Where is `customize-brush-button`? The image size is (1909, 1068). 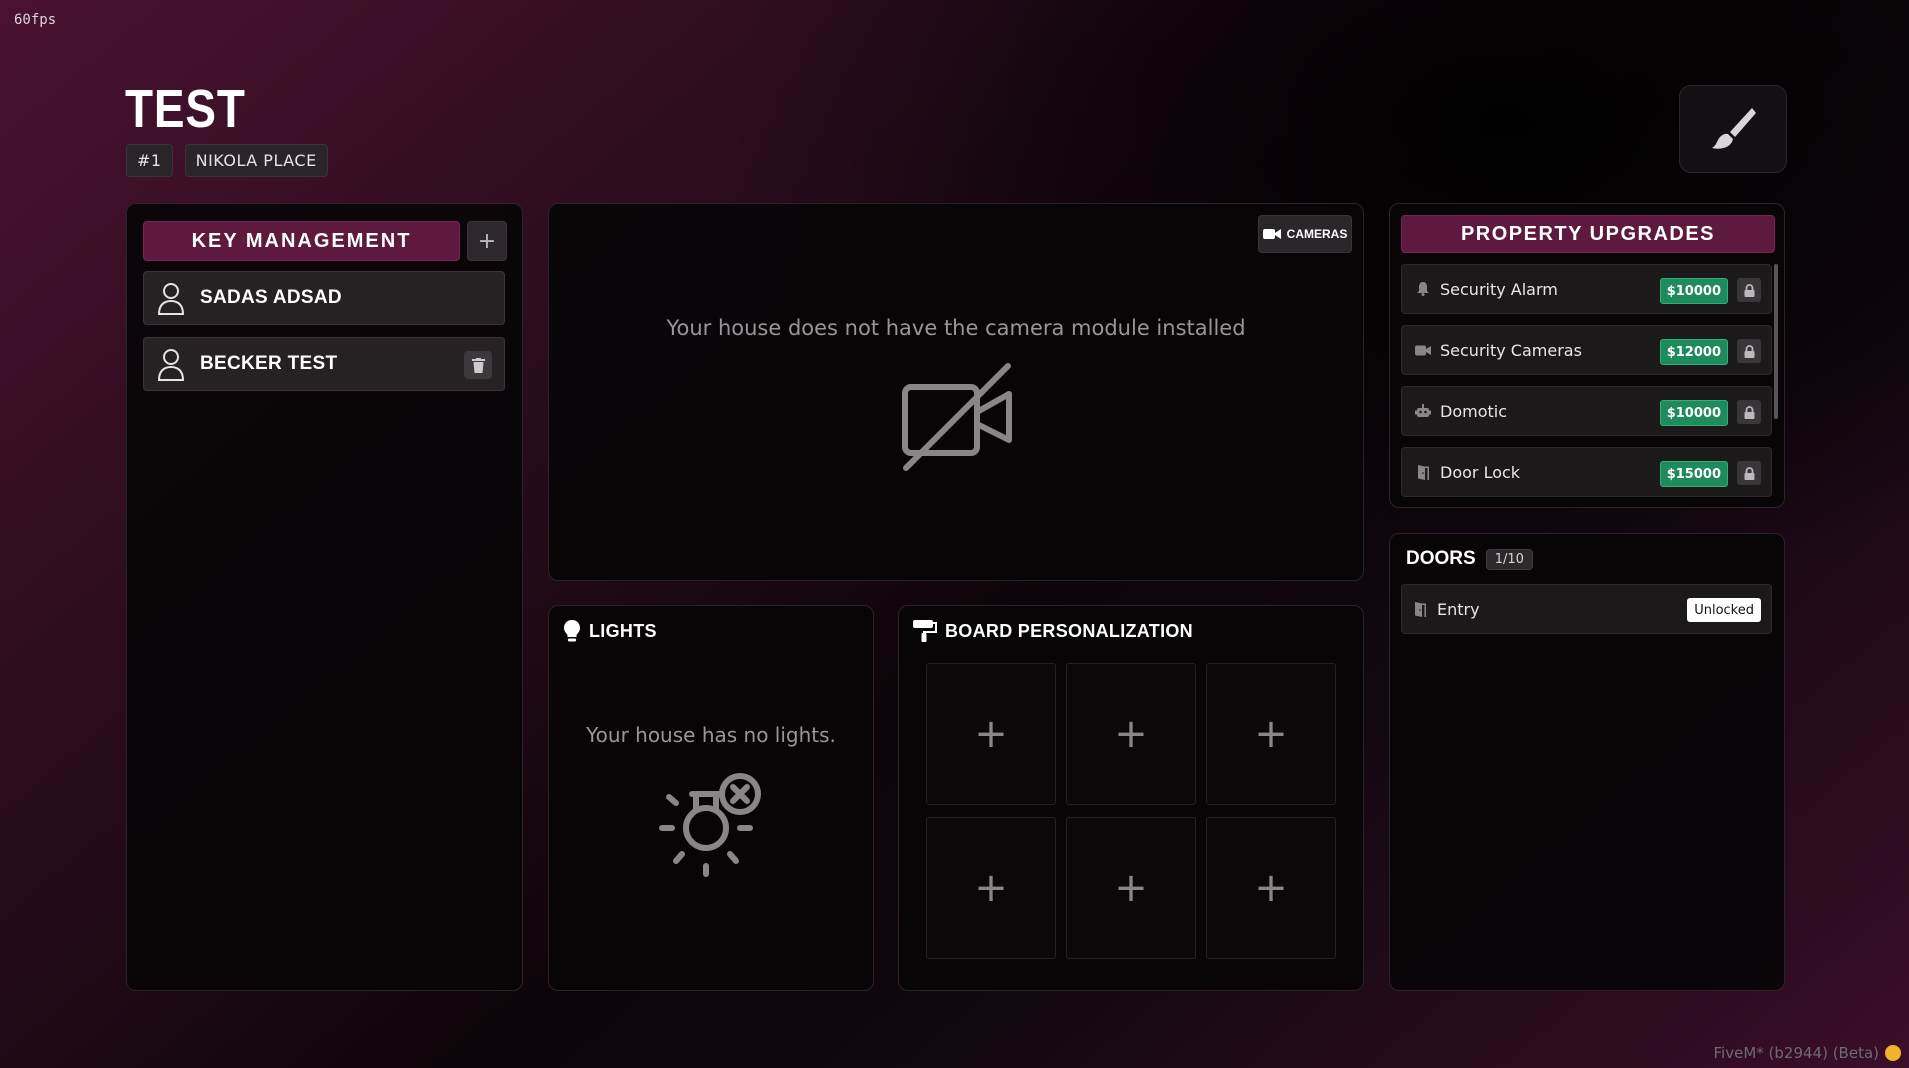 customize-brush-button is located at coordinates (1733, 129).